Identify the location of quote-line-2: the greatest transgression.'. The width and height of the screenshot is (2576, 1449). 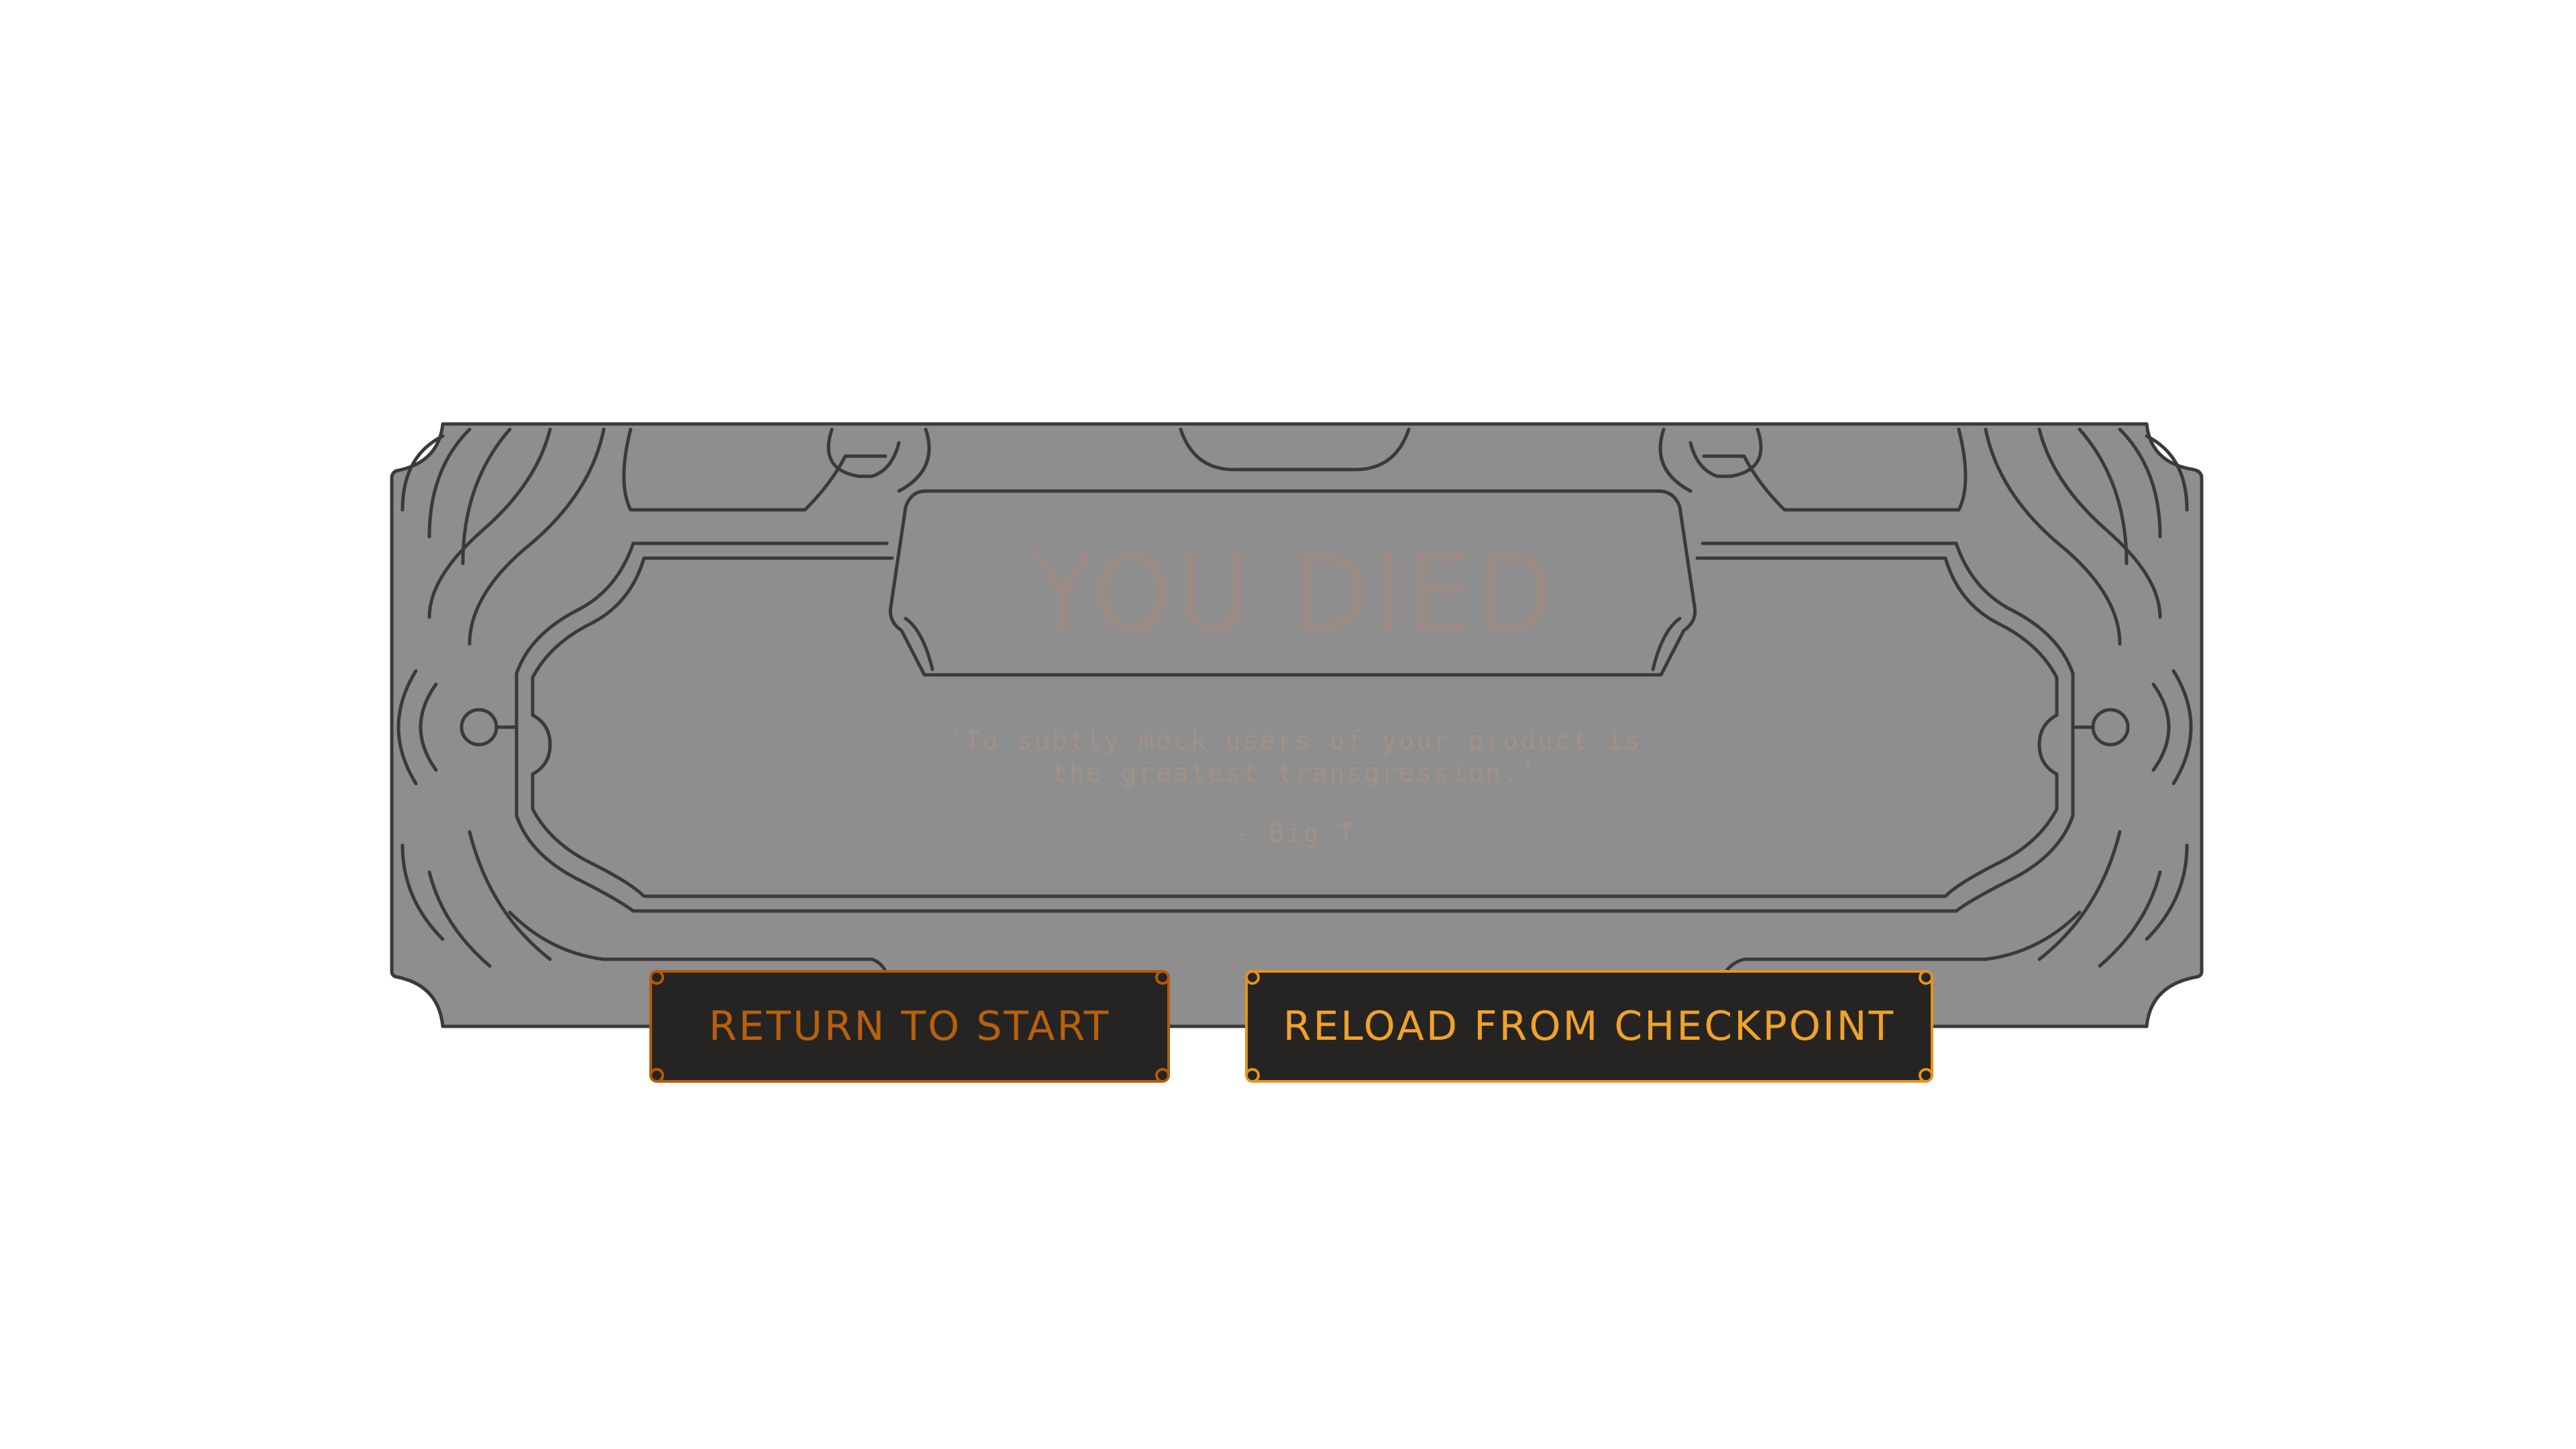
(1294, 773).